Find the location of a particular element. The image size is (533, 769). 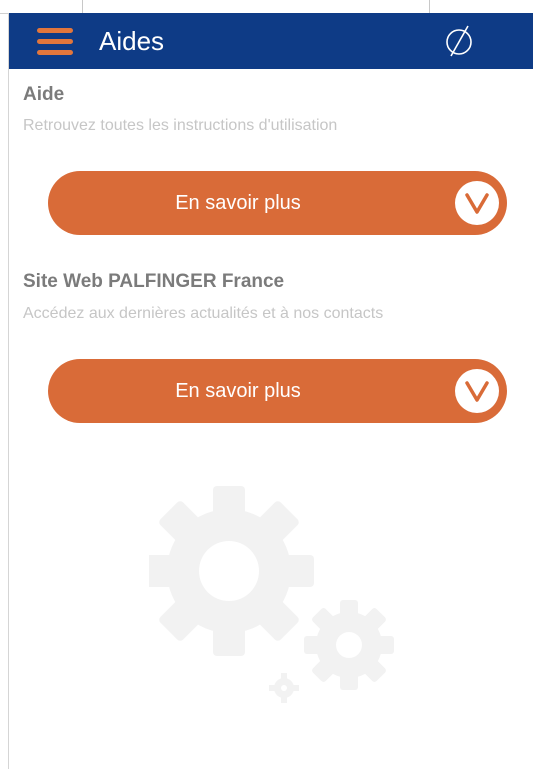

aide-more-button: En savoir plus is located at coordinates (277, 203).